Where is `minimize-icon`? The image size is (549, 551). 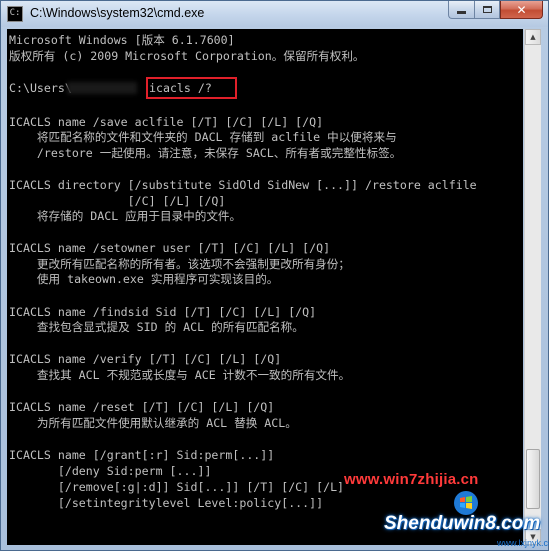 minimize-icon is located at coordinates (461, 12).